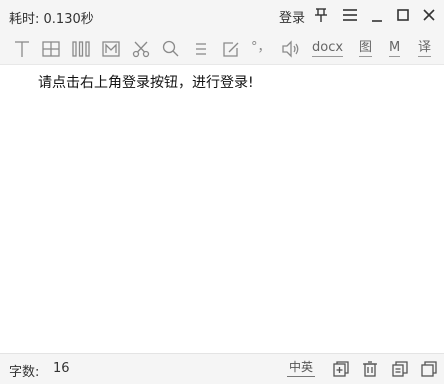 The width and height of the screenshot is (444, 384). I want to click on markdown-m-icon, so click(111, 49).